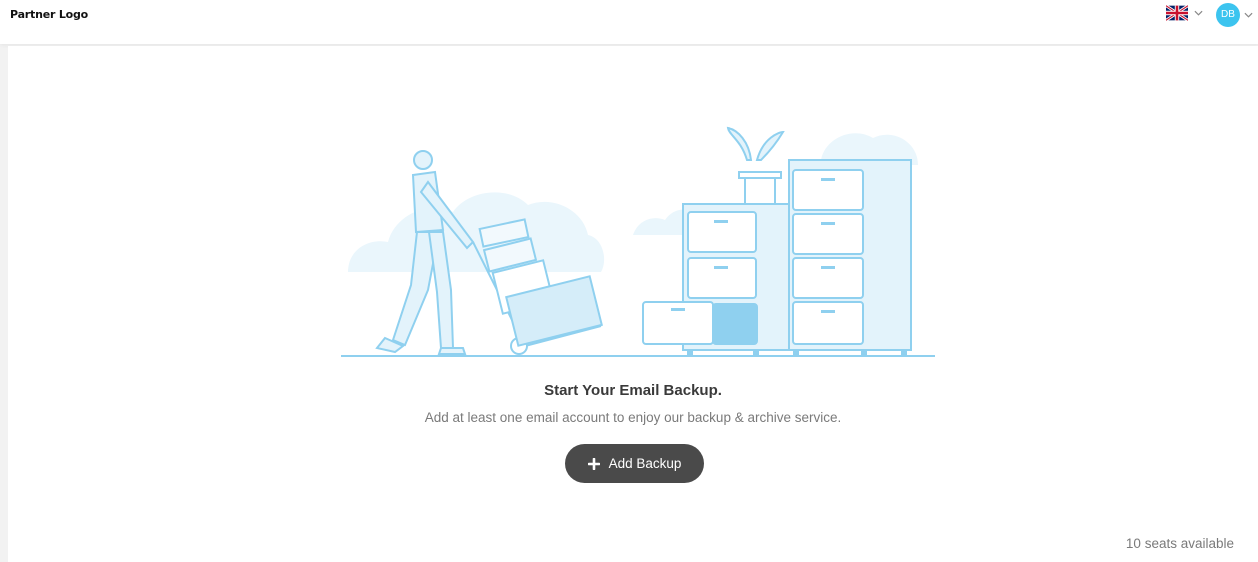  Describe the element at coordinates (1228, 15) in the screenshot. I see `avatar: DB` at that location.